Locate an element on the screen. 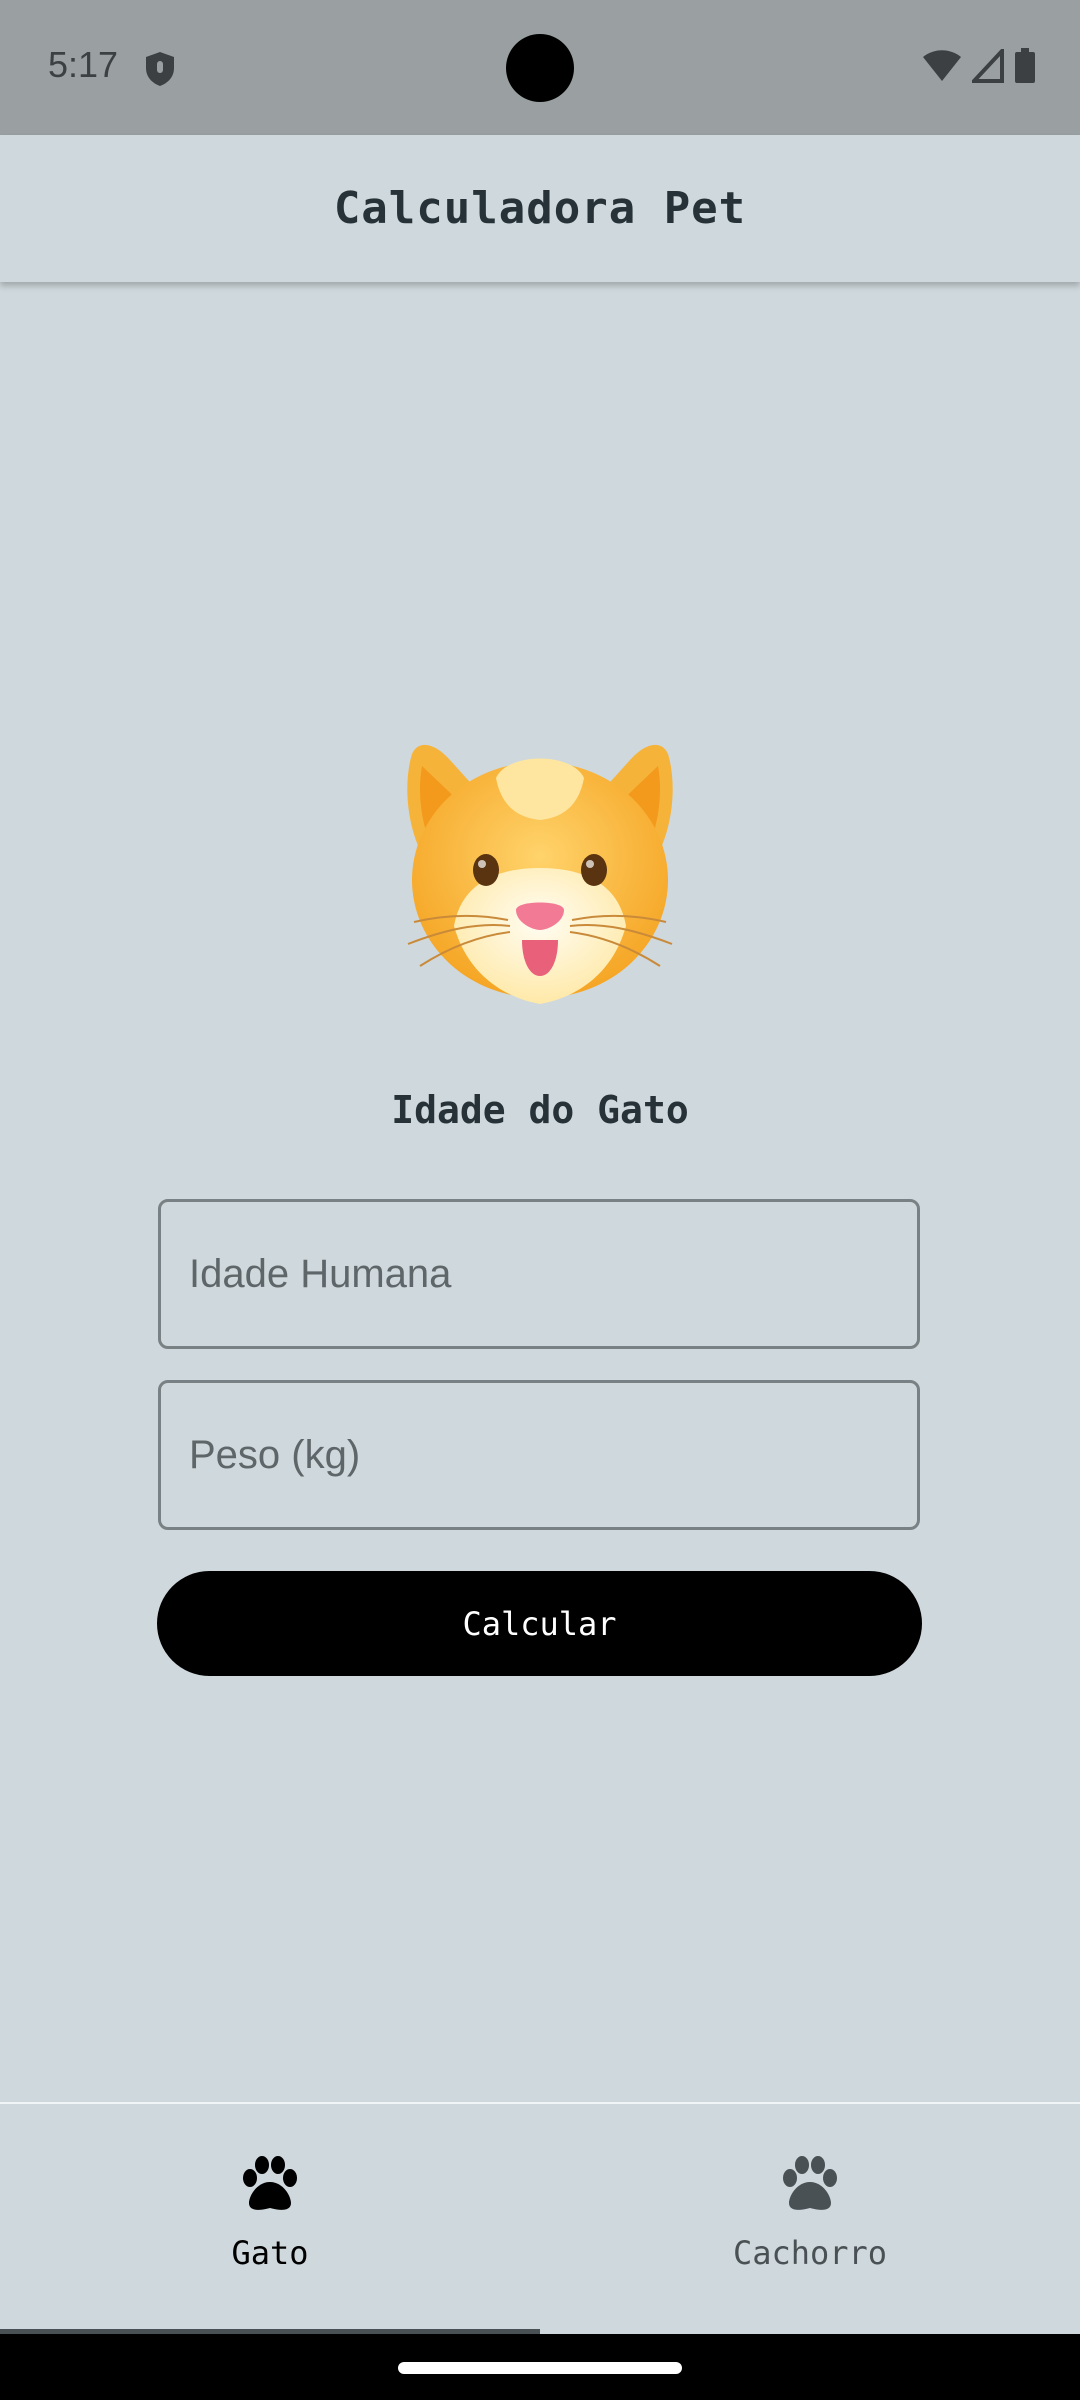  weight-field is located at coordinates (539, 1455).